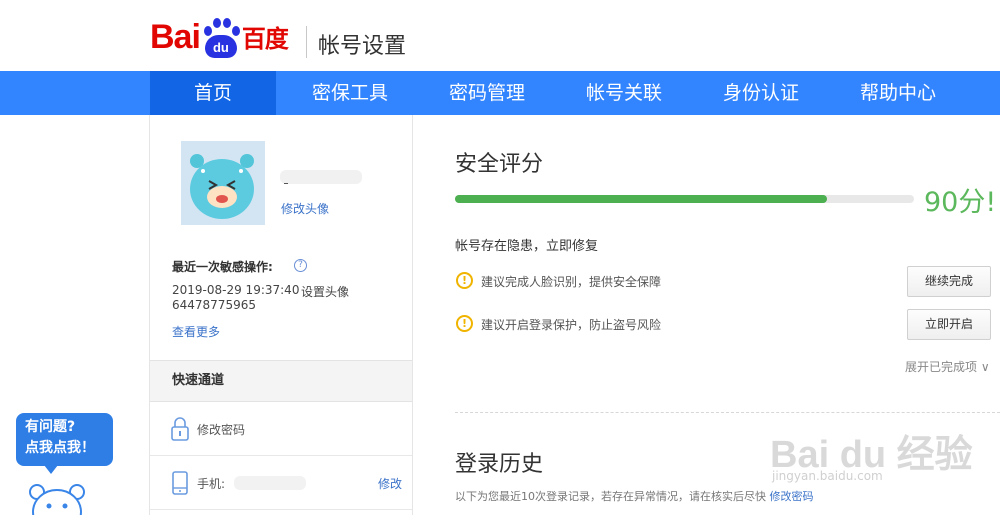 The image size is (1000, 515). Describe the element at coordinates (196, 331) in the screenshot. I see `see-more-link: 查看更多` at that location.